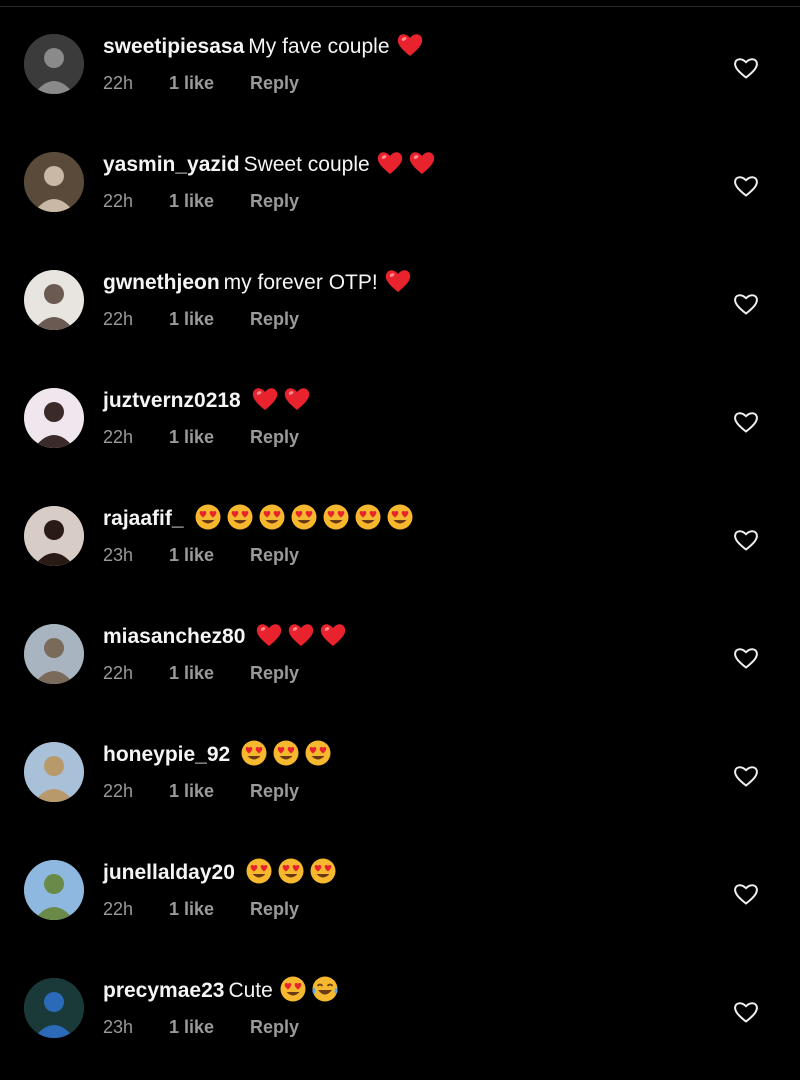 The height and width of the screenshot is (1080, 800). I want to click on comment-body: precymae23 Cute, so click(221, 990).